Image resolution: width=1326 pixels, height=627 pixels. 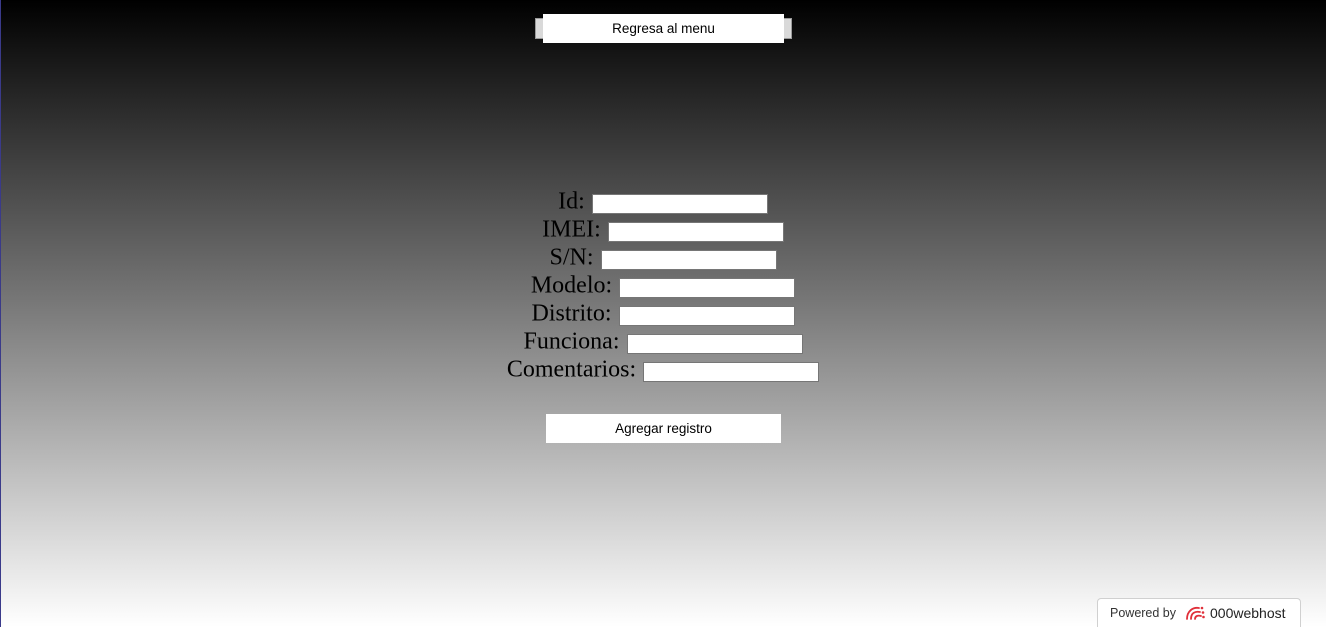 I want to click on field-row-comentarios: Comentarios:, so click(x=663, y=369).